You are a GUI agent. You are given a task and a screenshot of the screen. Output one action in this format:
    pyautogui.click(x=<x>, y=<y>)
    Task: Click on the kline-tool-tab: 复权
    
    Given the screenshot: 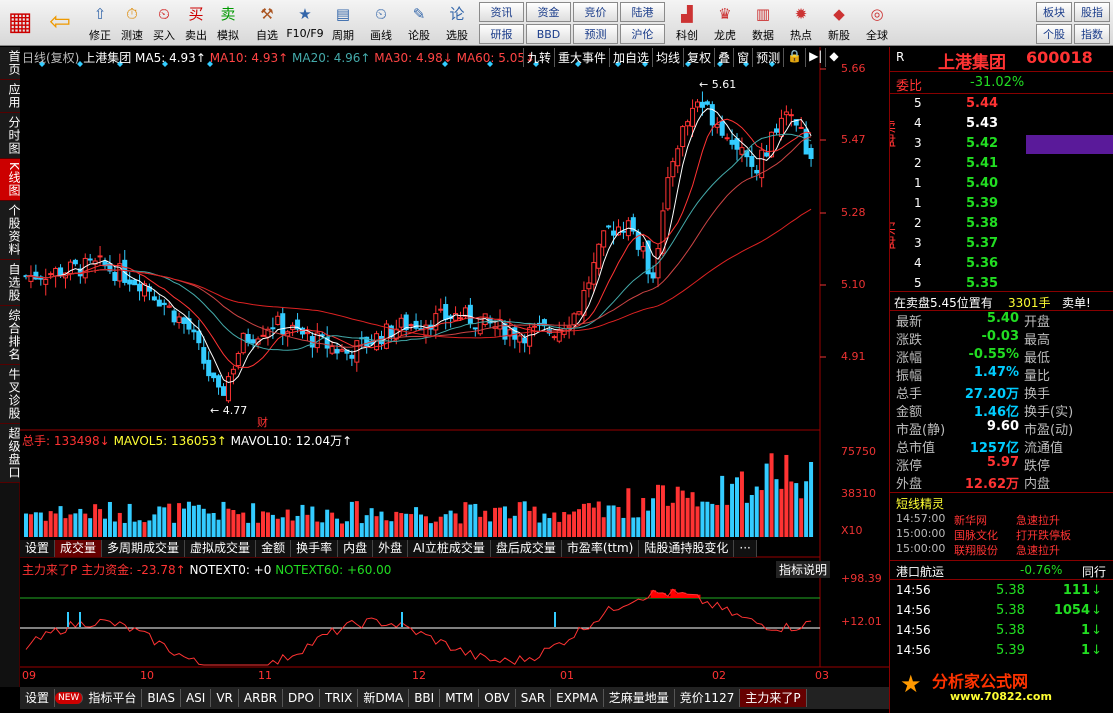 What is the action you would take?
    pyautogui.click(x=698, y=57)
    